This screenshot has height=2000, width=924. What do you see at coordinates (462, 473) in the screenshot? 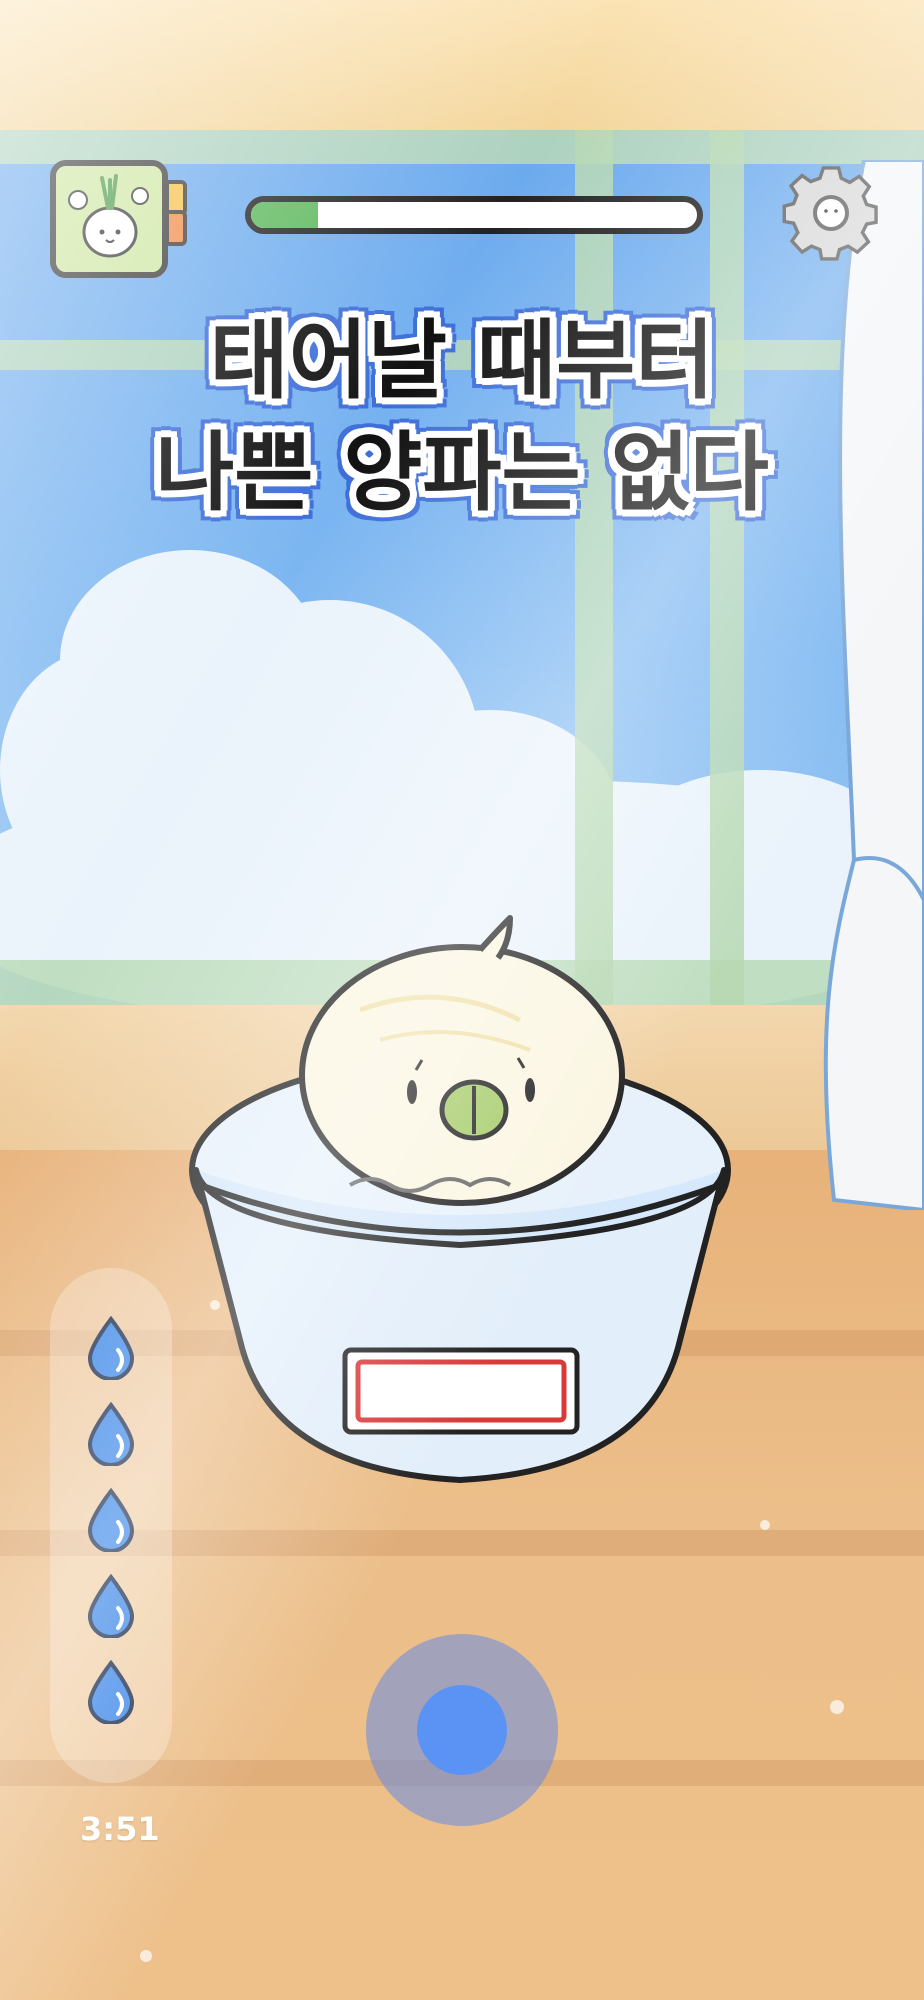
I see `headline-line-2: 나쁜 양파는 없다` at bounding box center [462, 473].